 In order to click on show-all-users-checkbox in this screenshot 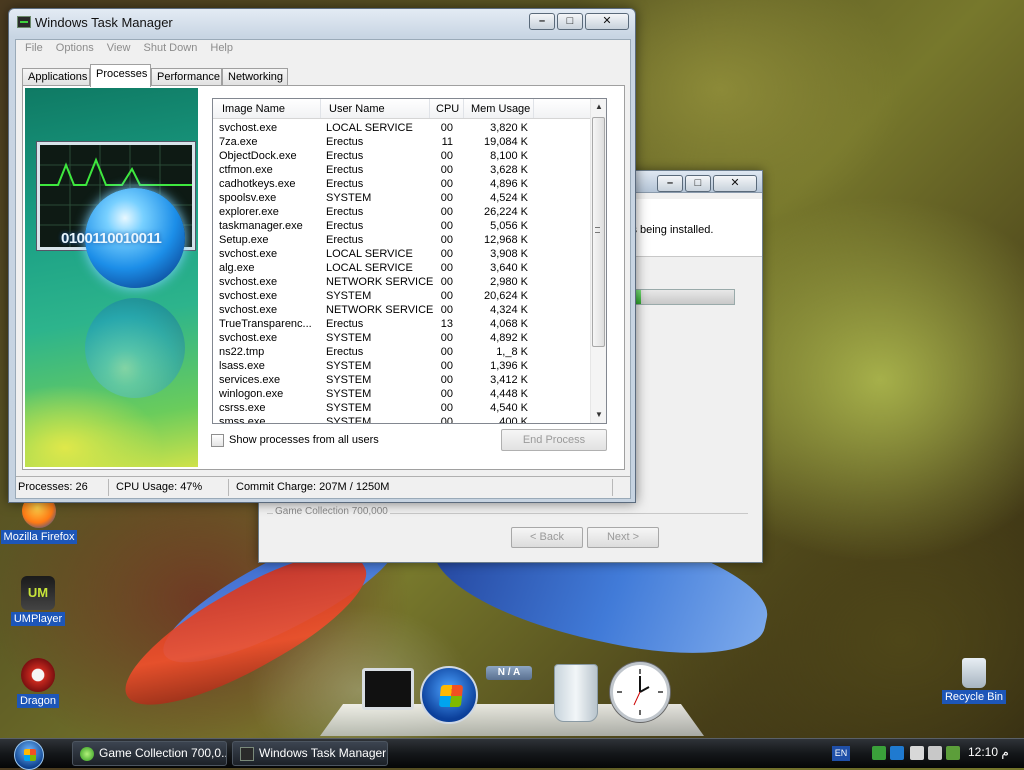, I will do `click(217, 440)`.